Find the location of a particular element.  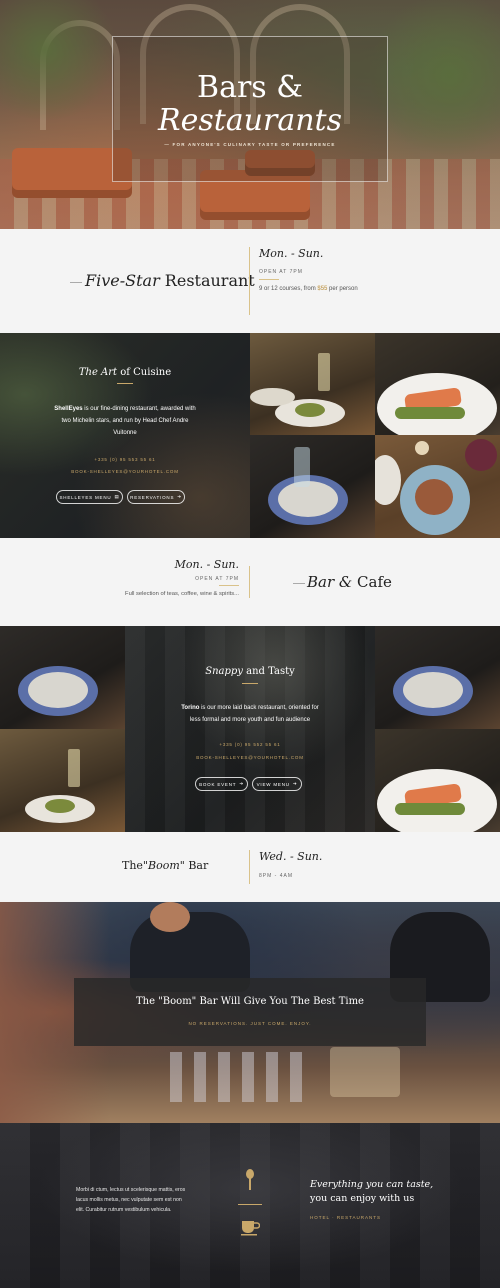

bar-cafe-days: Mon. - Sun. is located at coordinates (206, 564).